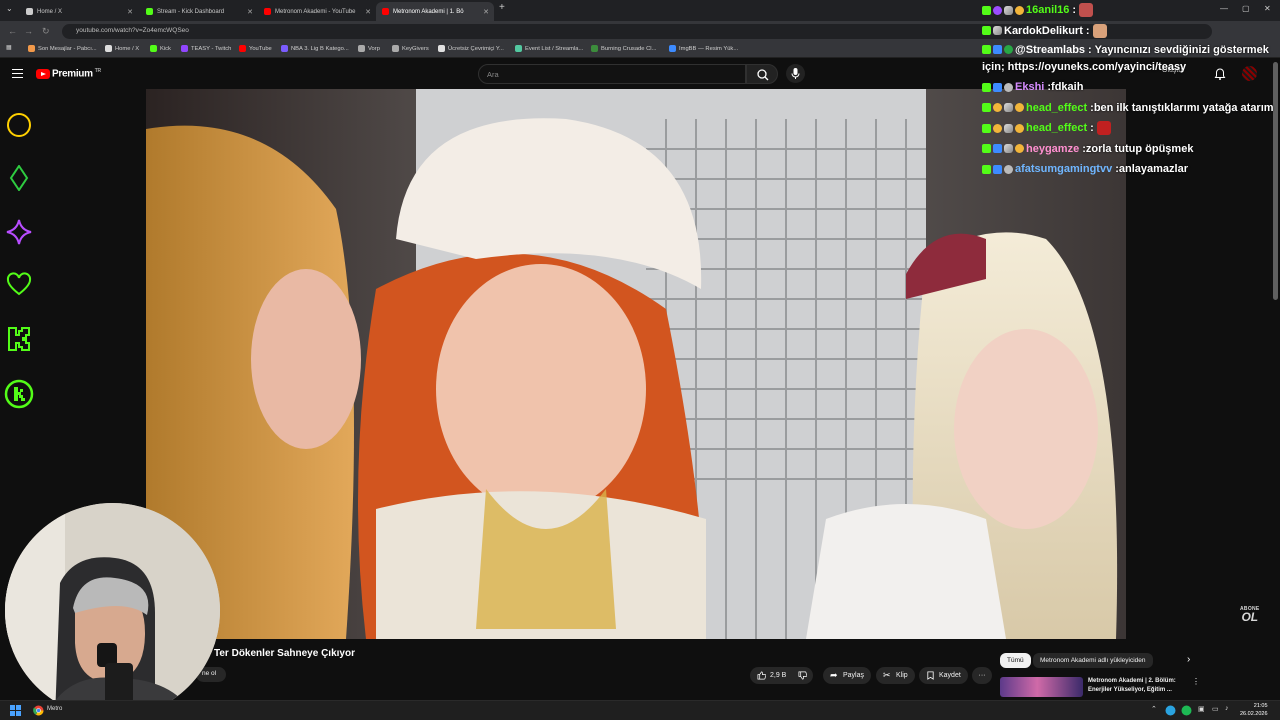  What do you see at coordinates (122, 48) in the screenshot?
I see `bookmark-item: Home / X` at bounding box center [122, 48].